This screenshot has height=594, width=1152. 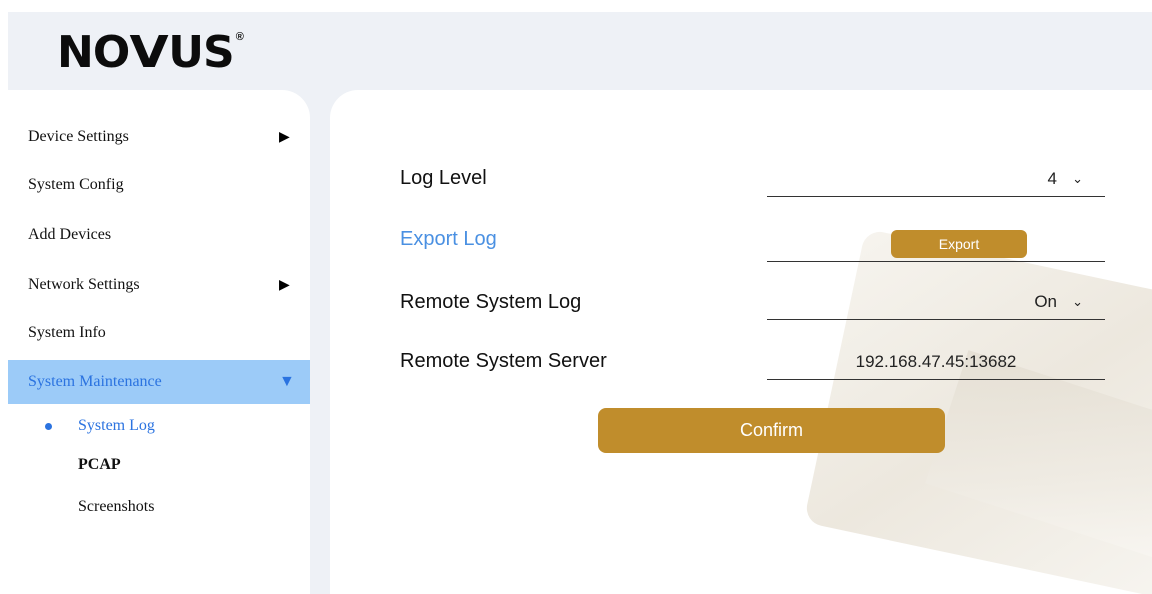 What do you see at coordinates (76, 184) in the screenshot?
I see `sidebar-item-label: System Config` at bounding box center [76, 184].